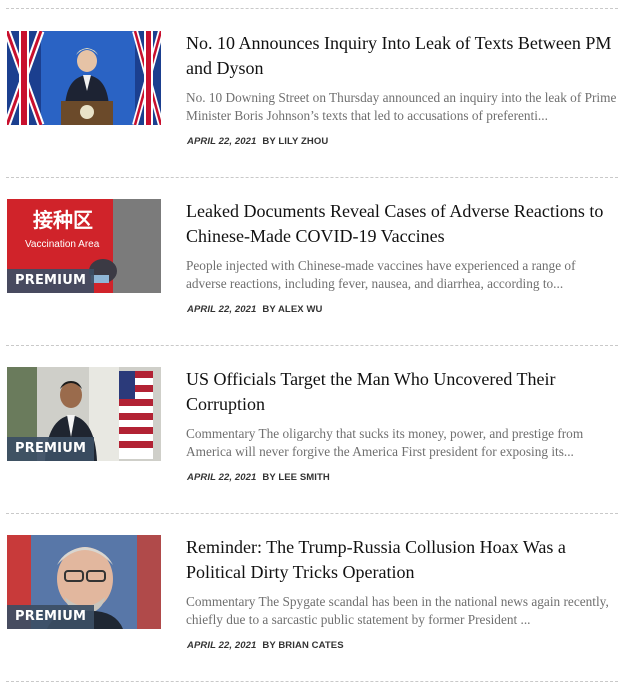 The image size is (628, 686). I want to click on sign-chinese-text: 接种区, so click(63, 220).